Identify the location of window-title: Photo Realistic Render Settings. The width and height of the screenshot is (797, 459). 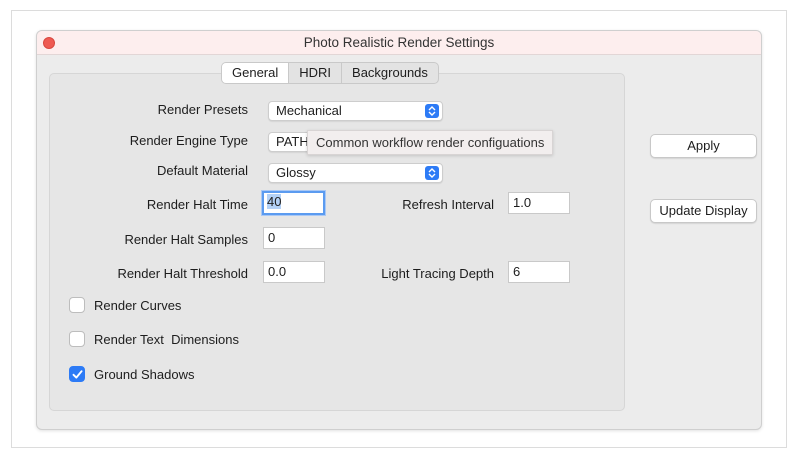
(399, 42).